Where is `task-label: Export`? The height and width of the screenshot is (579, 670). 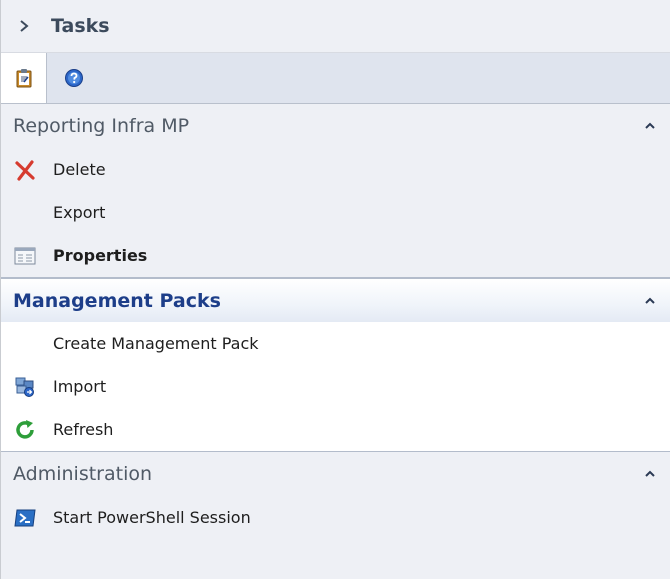 task-label: Export is located at coordinates (79, 212).